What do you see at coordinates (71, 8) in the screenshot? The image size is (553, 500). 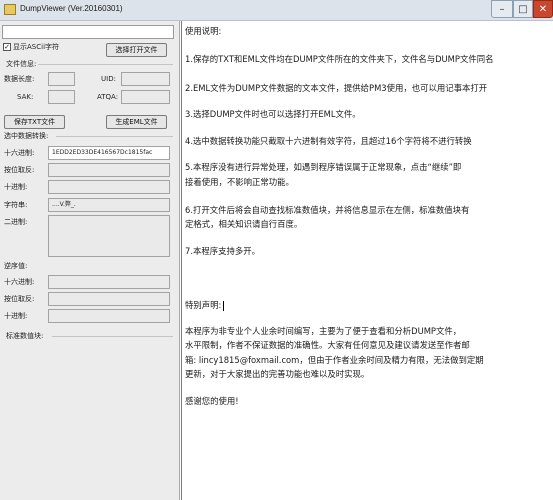 I see `window-title: DumpViewer (Ver.20160301)` at bounding box center [71, 8].